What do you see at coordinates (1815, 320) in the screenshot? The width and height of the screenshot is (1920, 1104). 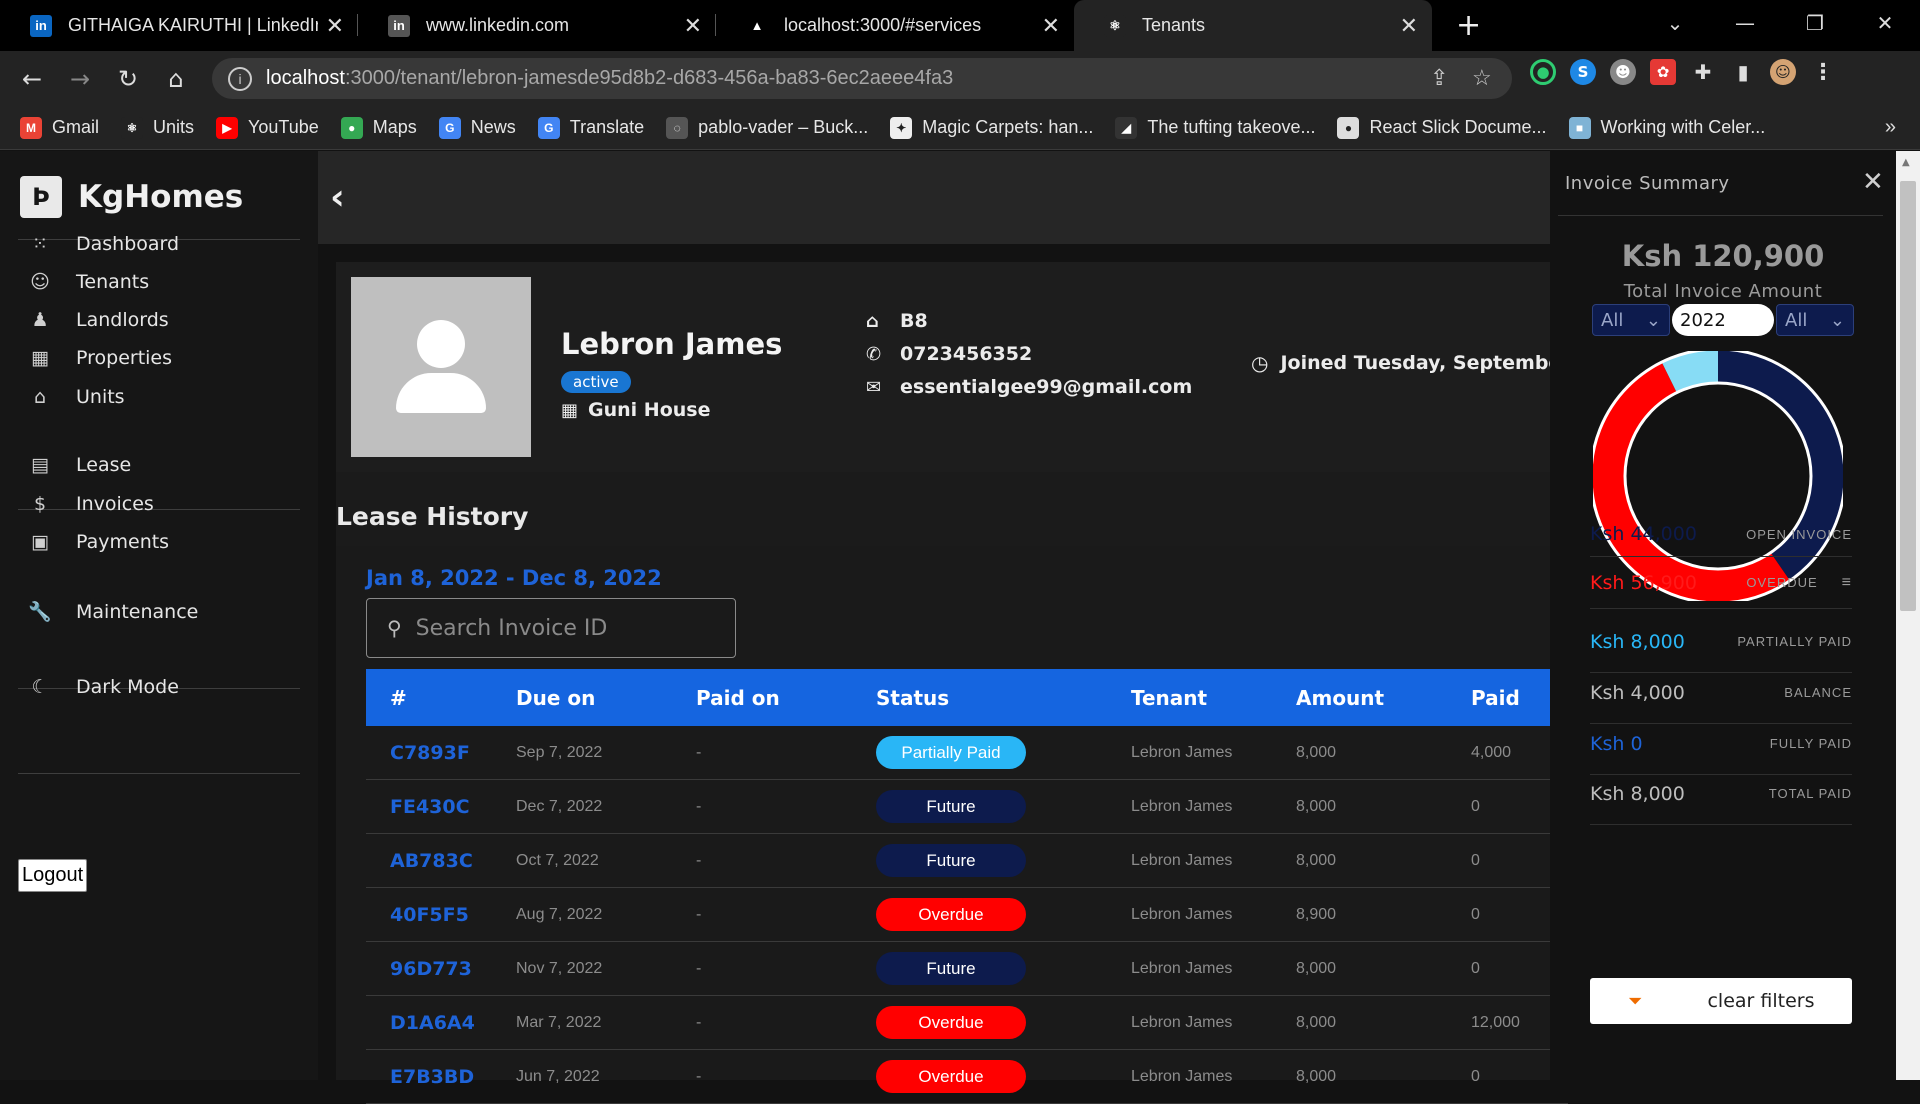 I see `month-filter-select: All ⌄` at bounding box center [1815, 320].